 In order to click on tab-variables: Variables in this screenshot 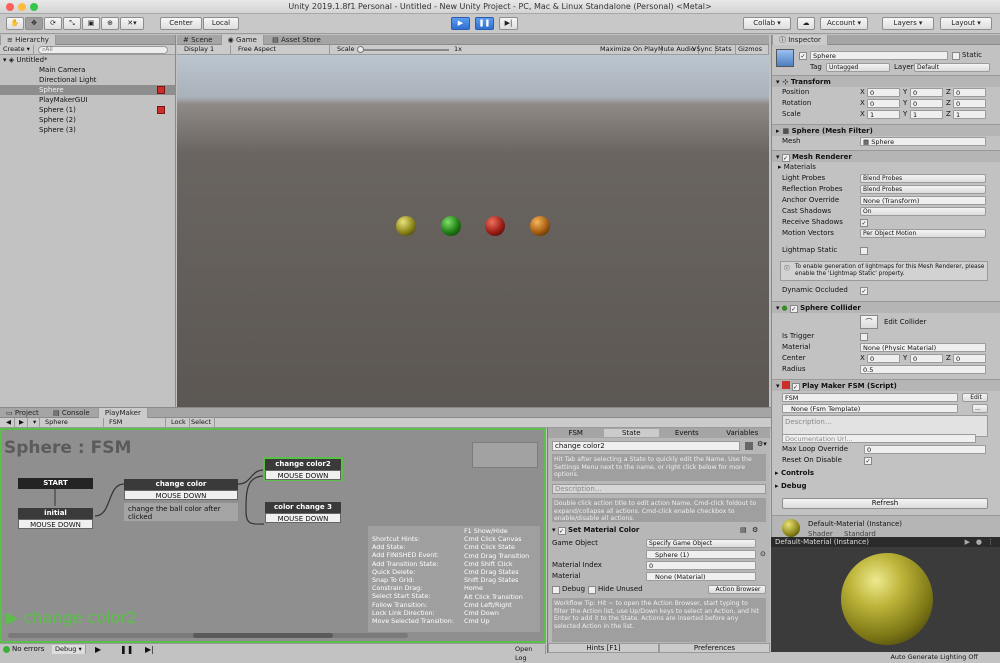, I will do `click(743, 433)`.